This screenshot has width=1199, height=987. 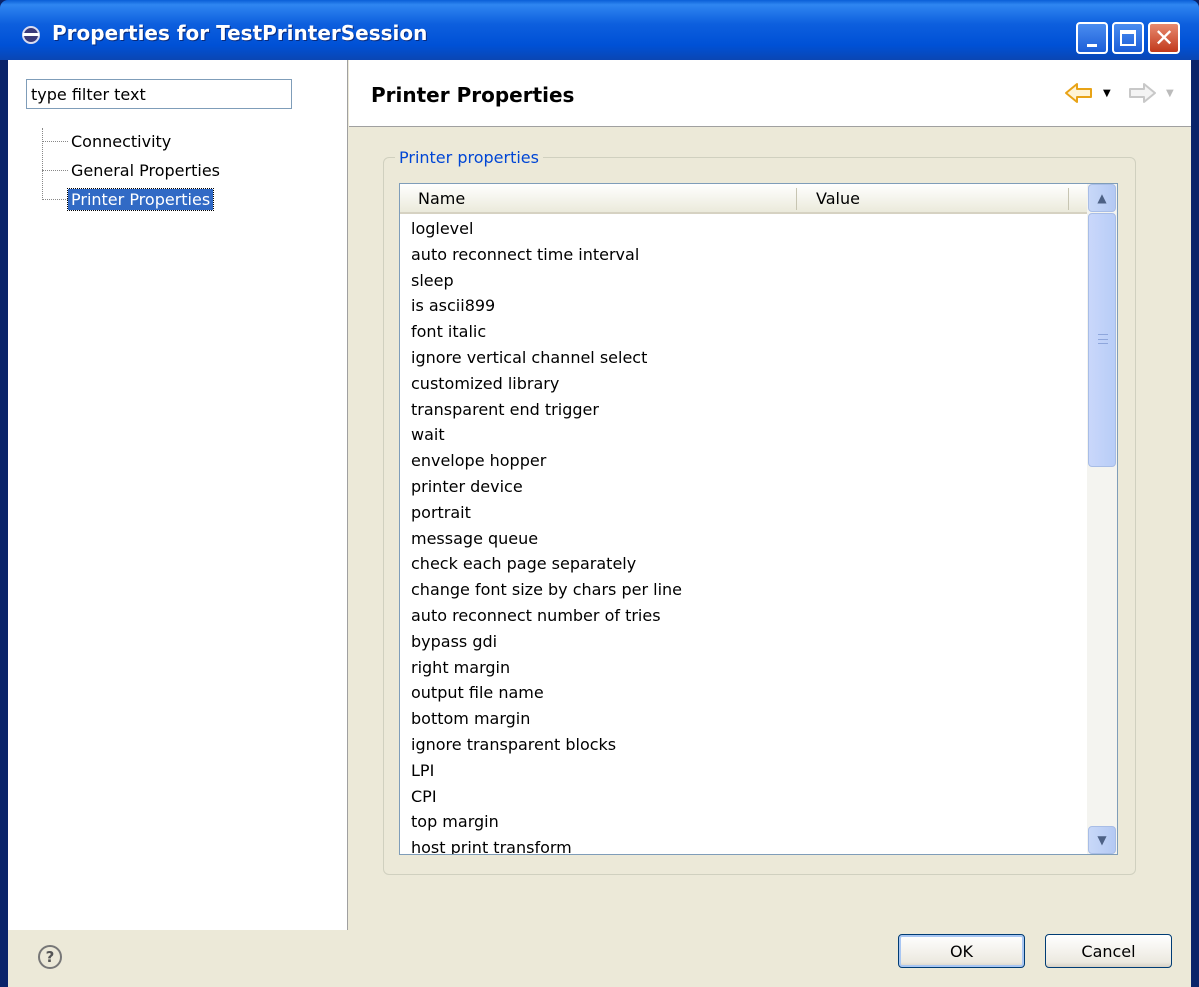 I want to click on scroll-down-button: ▼, so click(x=1102, y=840).